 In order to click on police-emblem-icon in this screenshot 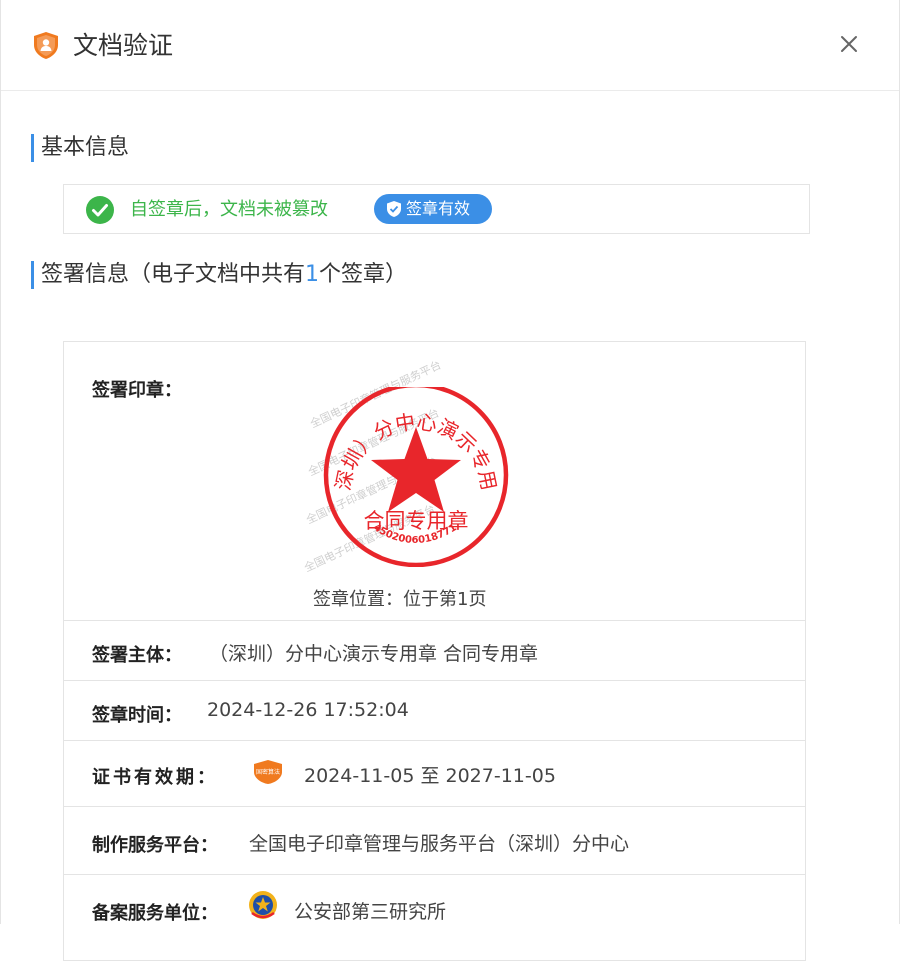, I will do `click(263, 905)`.